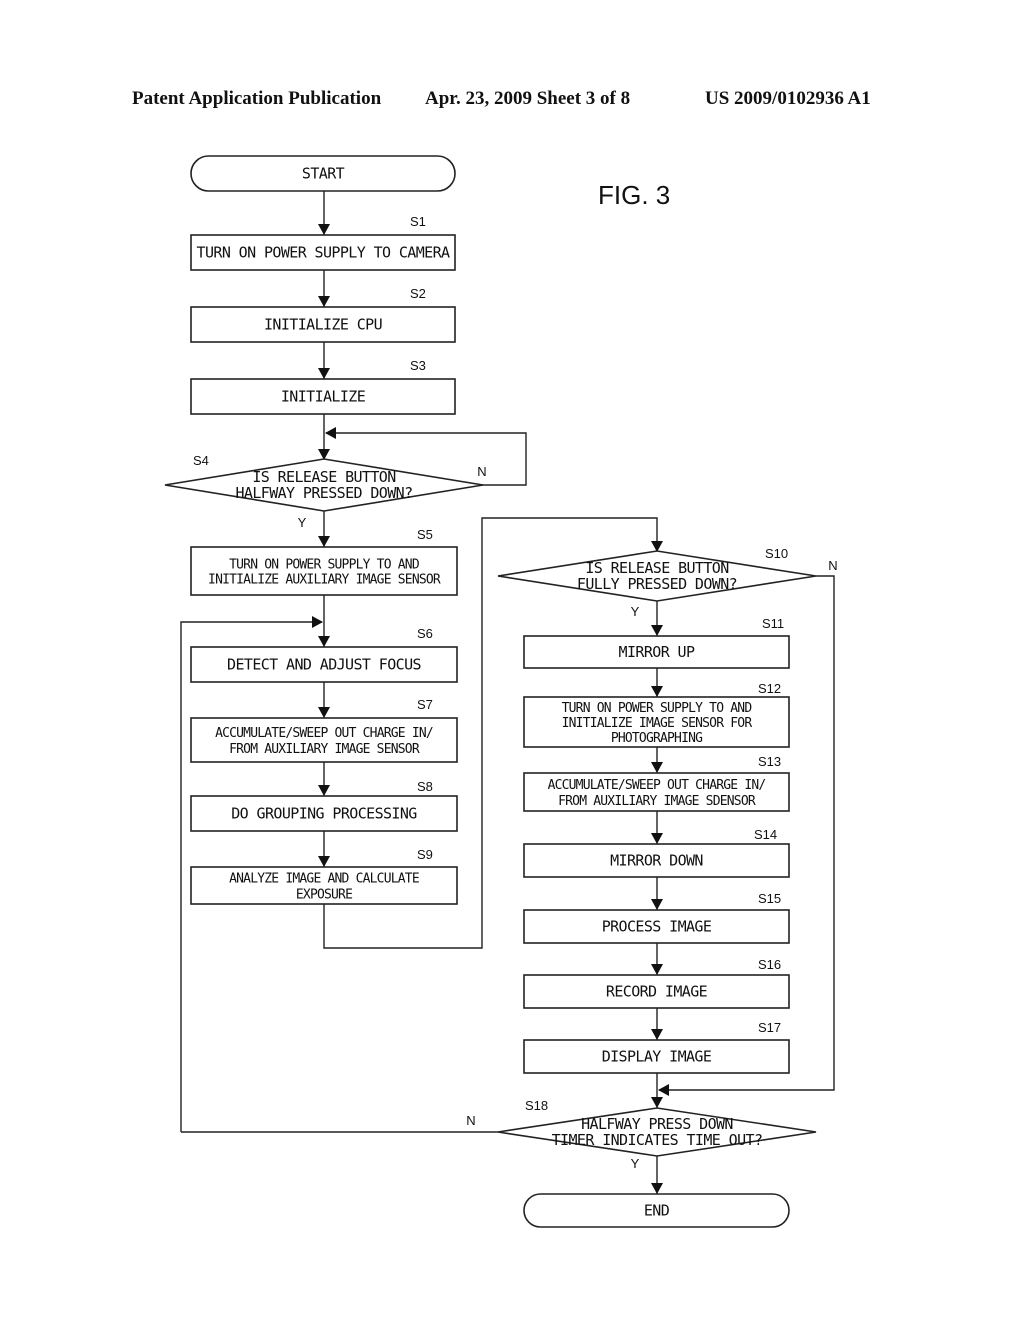 This screenshot has width=1024, height=1320. Describe the element at coordinates (323, 493) in the screenshot. I see `decision-s4-text: HALFWAY PRESSED DOWN?` at that location.